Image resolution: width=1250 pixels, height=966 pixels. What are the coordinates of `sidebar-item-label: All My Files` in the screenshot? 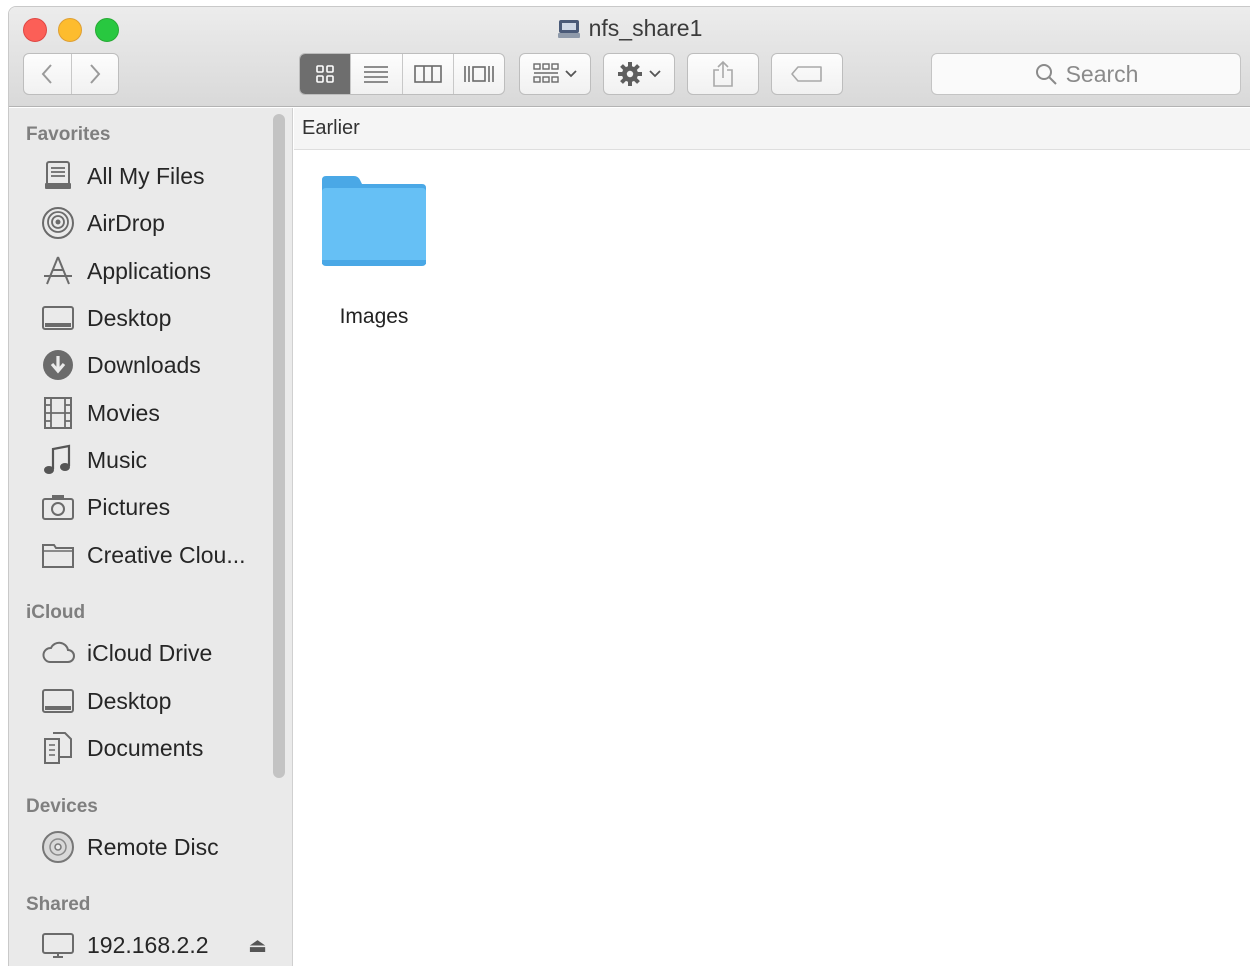 It's located at (146, 175).